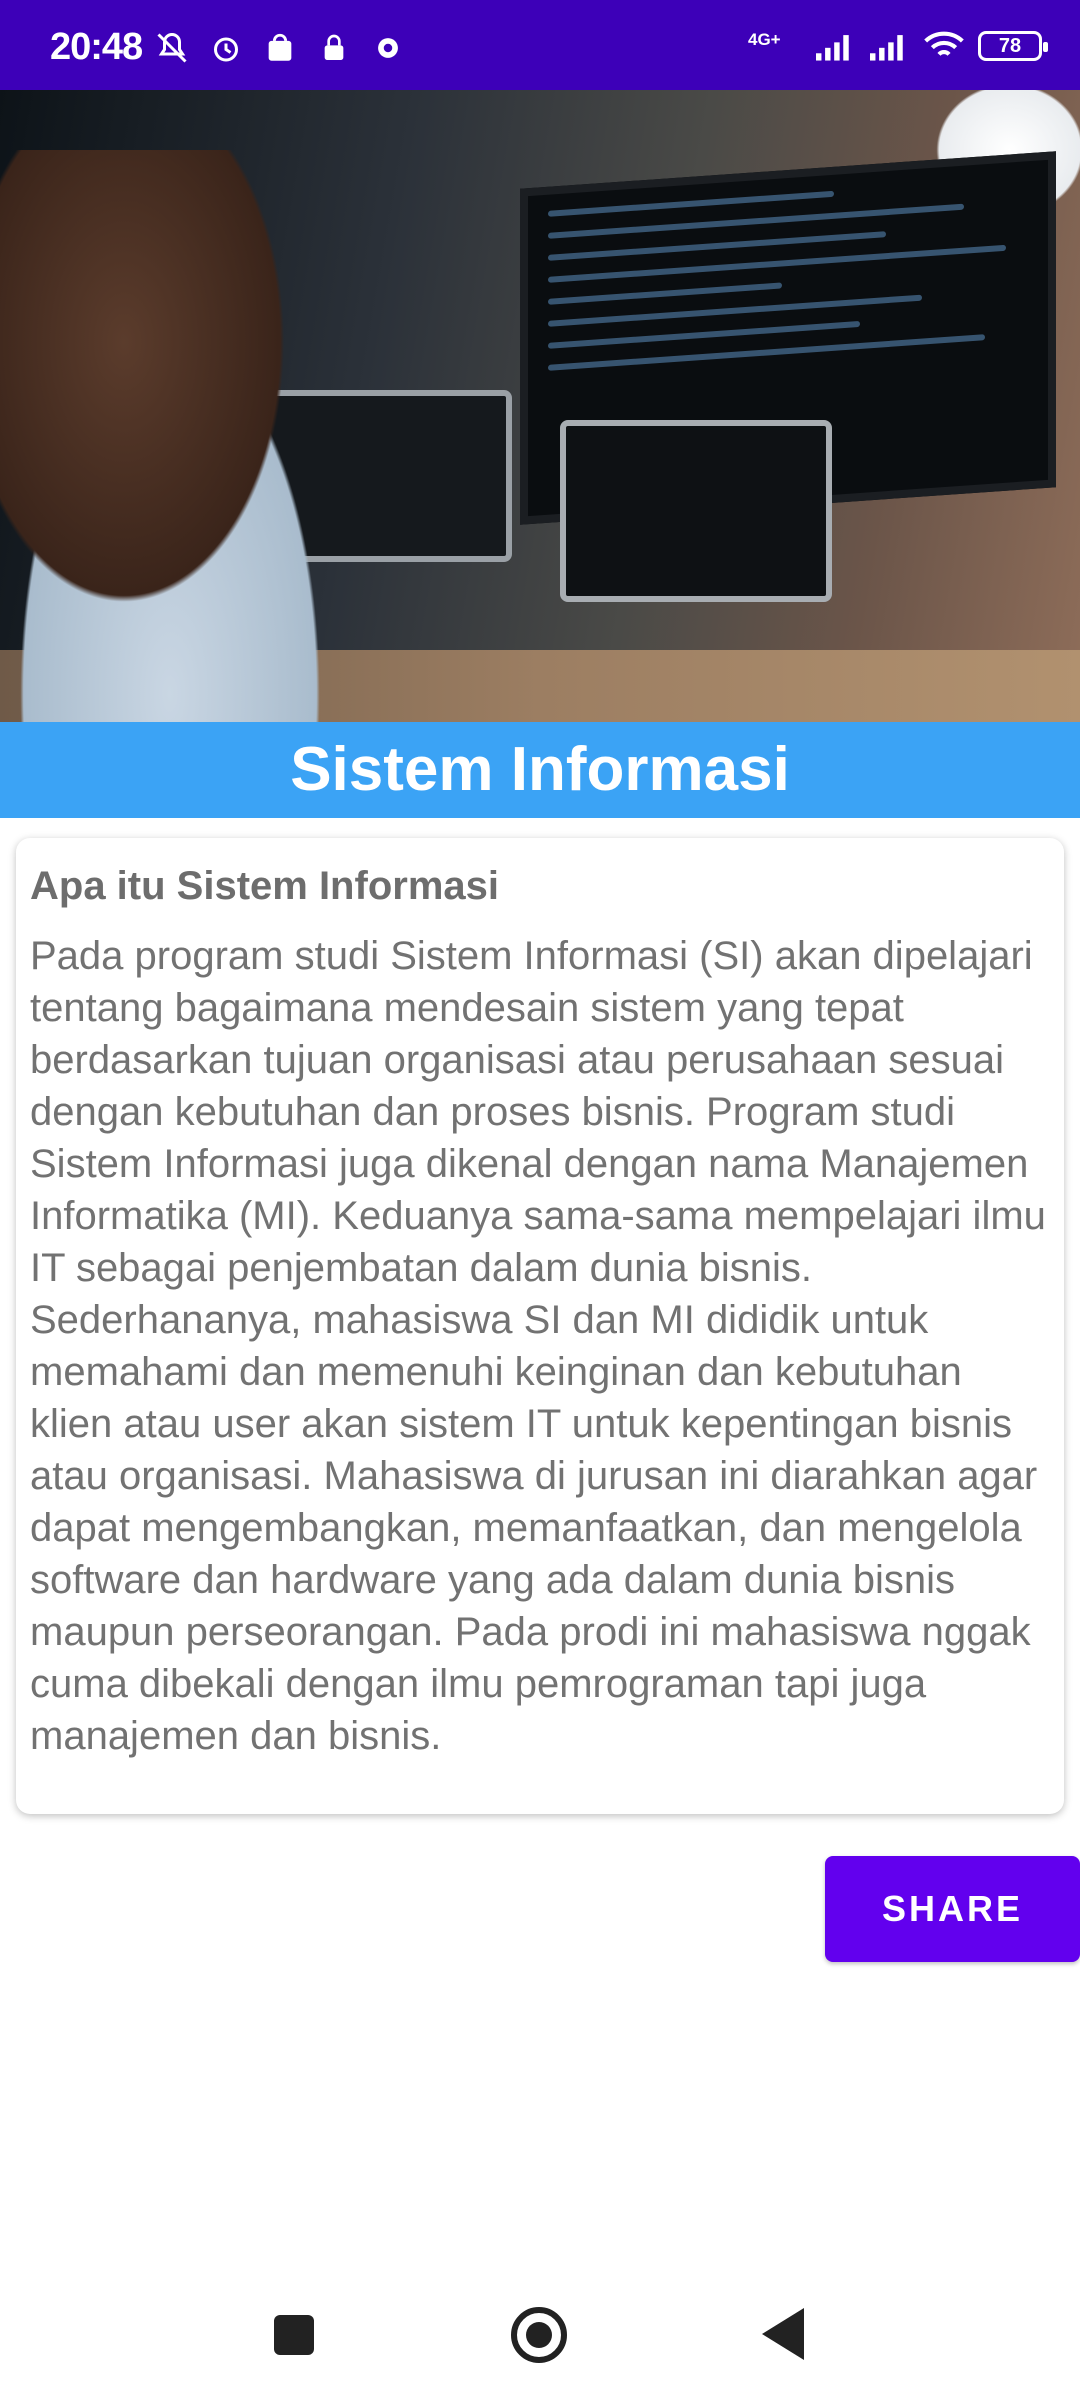  I want to click on status-icons-left, so click(280, 48).